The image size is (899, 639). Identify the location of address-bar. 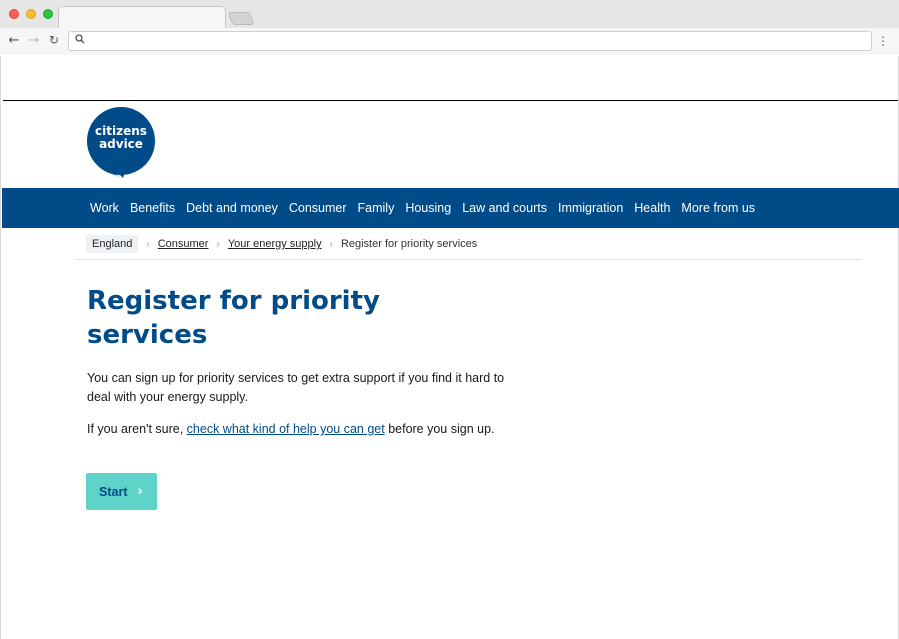
(470, 41).